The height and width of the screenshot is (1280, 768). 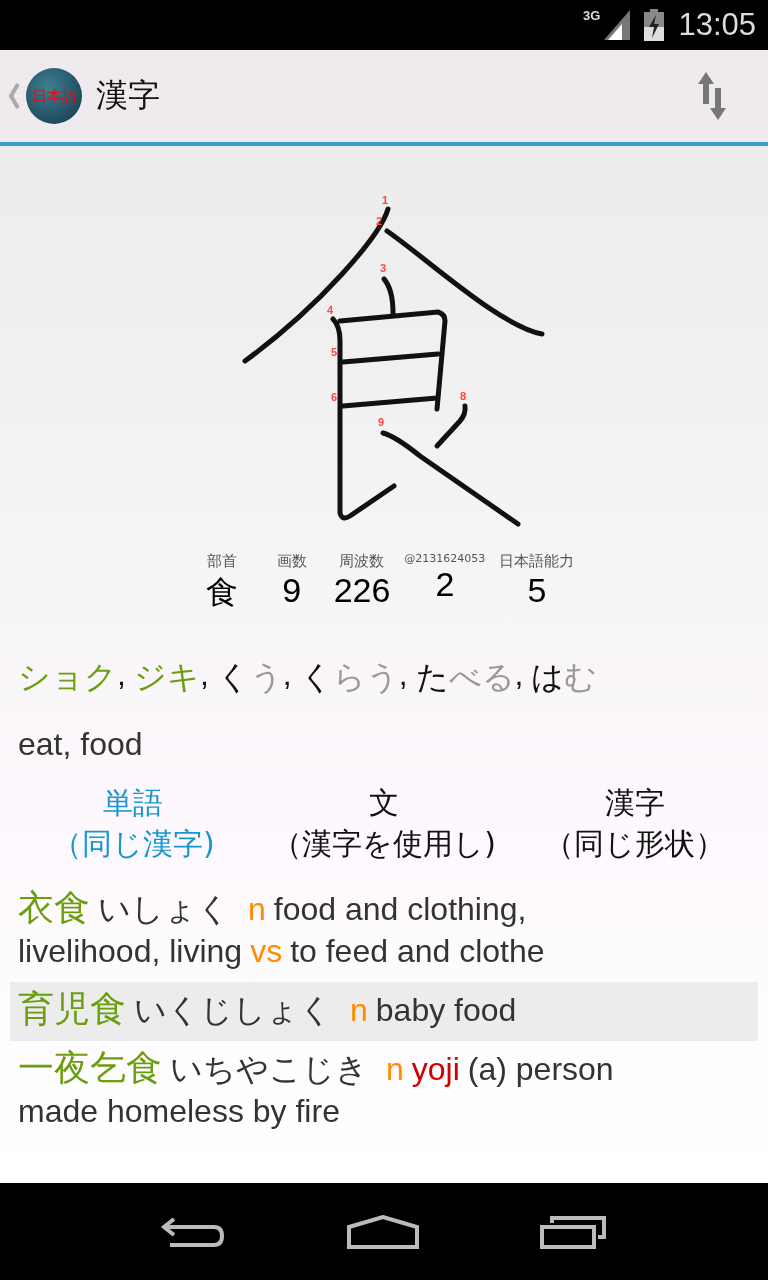 What do you see at coordinates (80, 744) in the screenshot?
I see `meaning-text: eat, food` at bounding box center [80, 744].